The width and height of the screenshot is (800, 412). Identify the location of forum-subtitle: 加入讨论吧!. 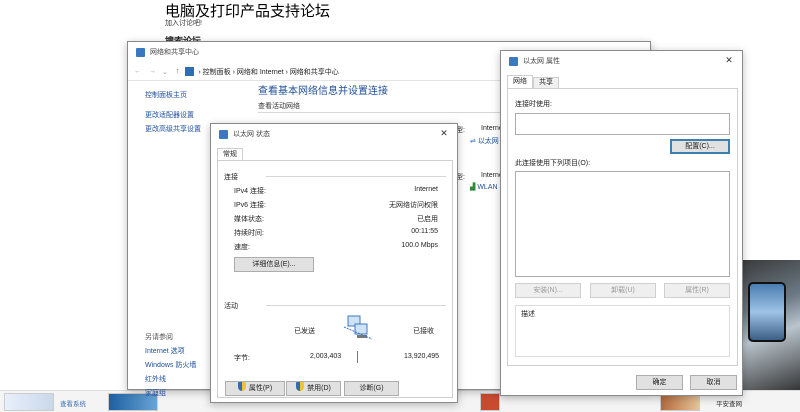
(183, 23).